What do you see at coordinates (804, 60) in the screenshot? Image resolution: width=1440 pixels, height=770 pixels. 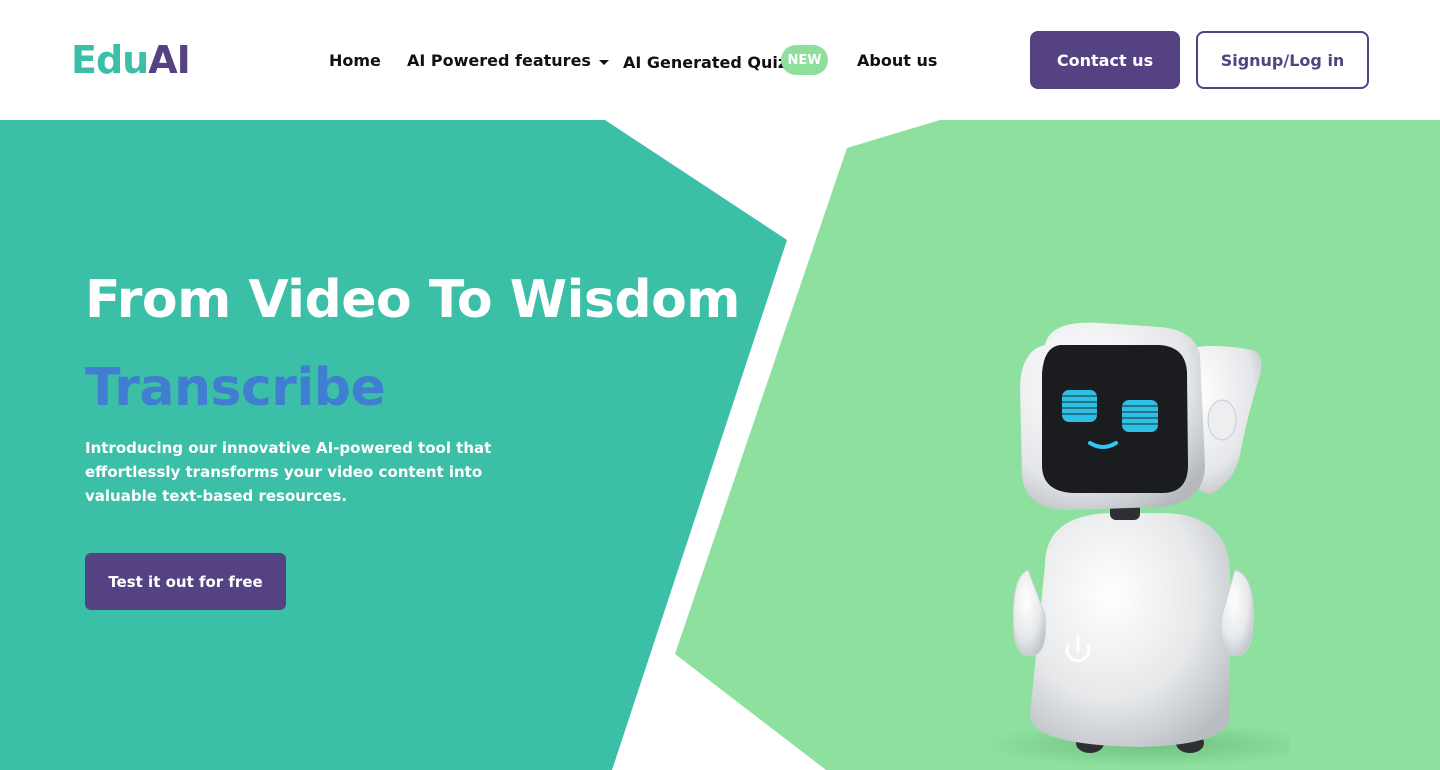 I see `new-badge: NEW` at bounding box center [804, 60].